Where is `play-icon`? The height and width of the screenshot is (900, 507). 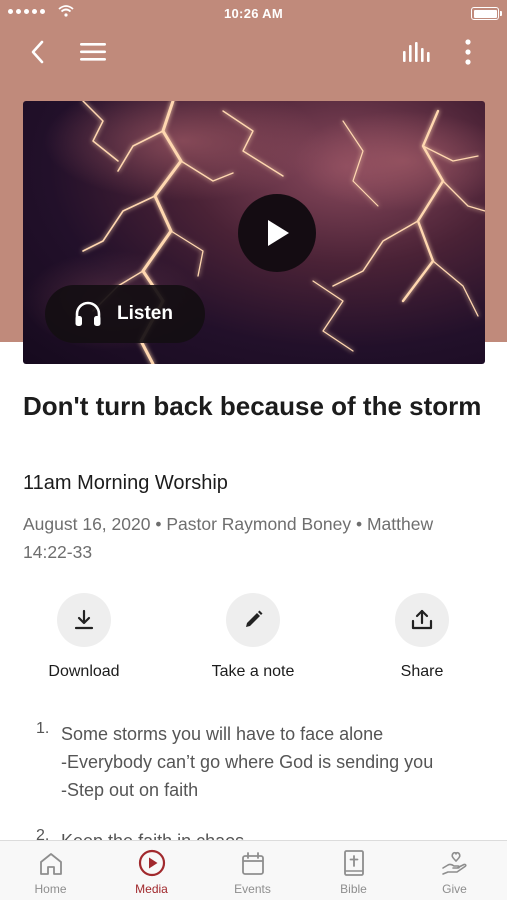
play-icon is located at coordinates (278, 233).